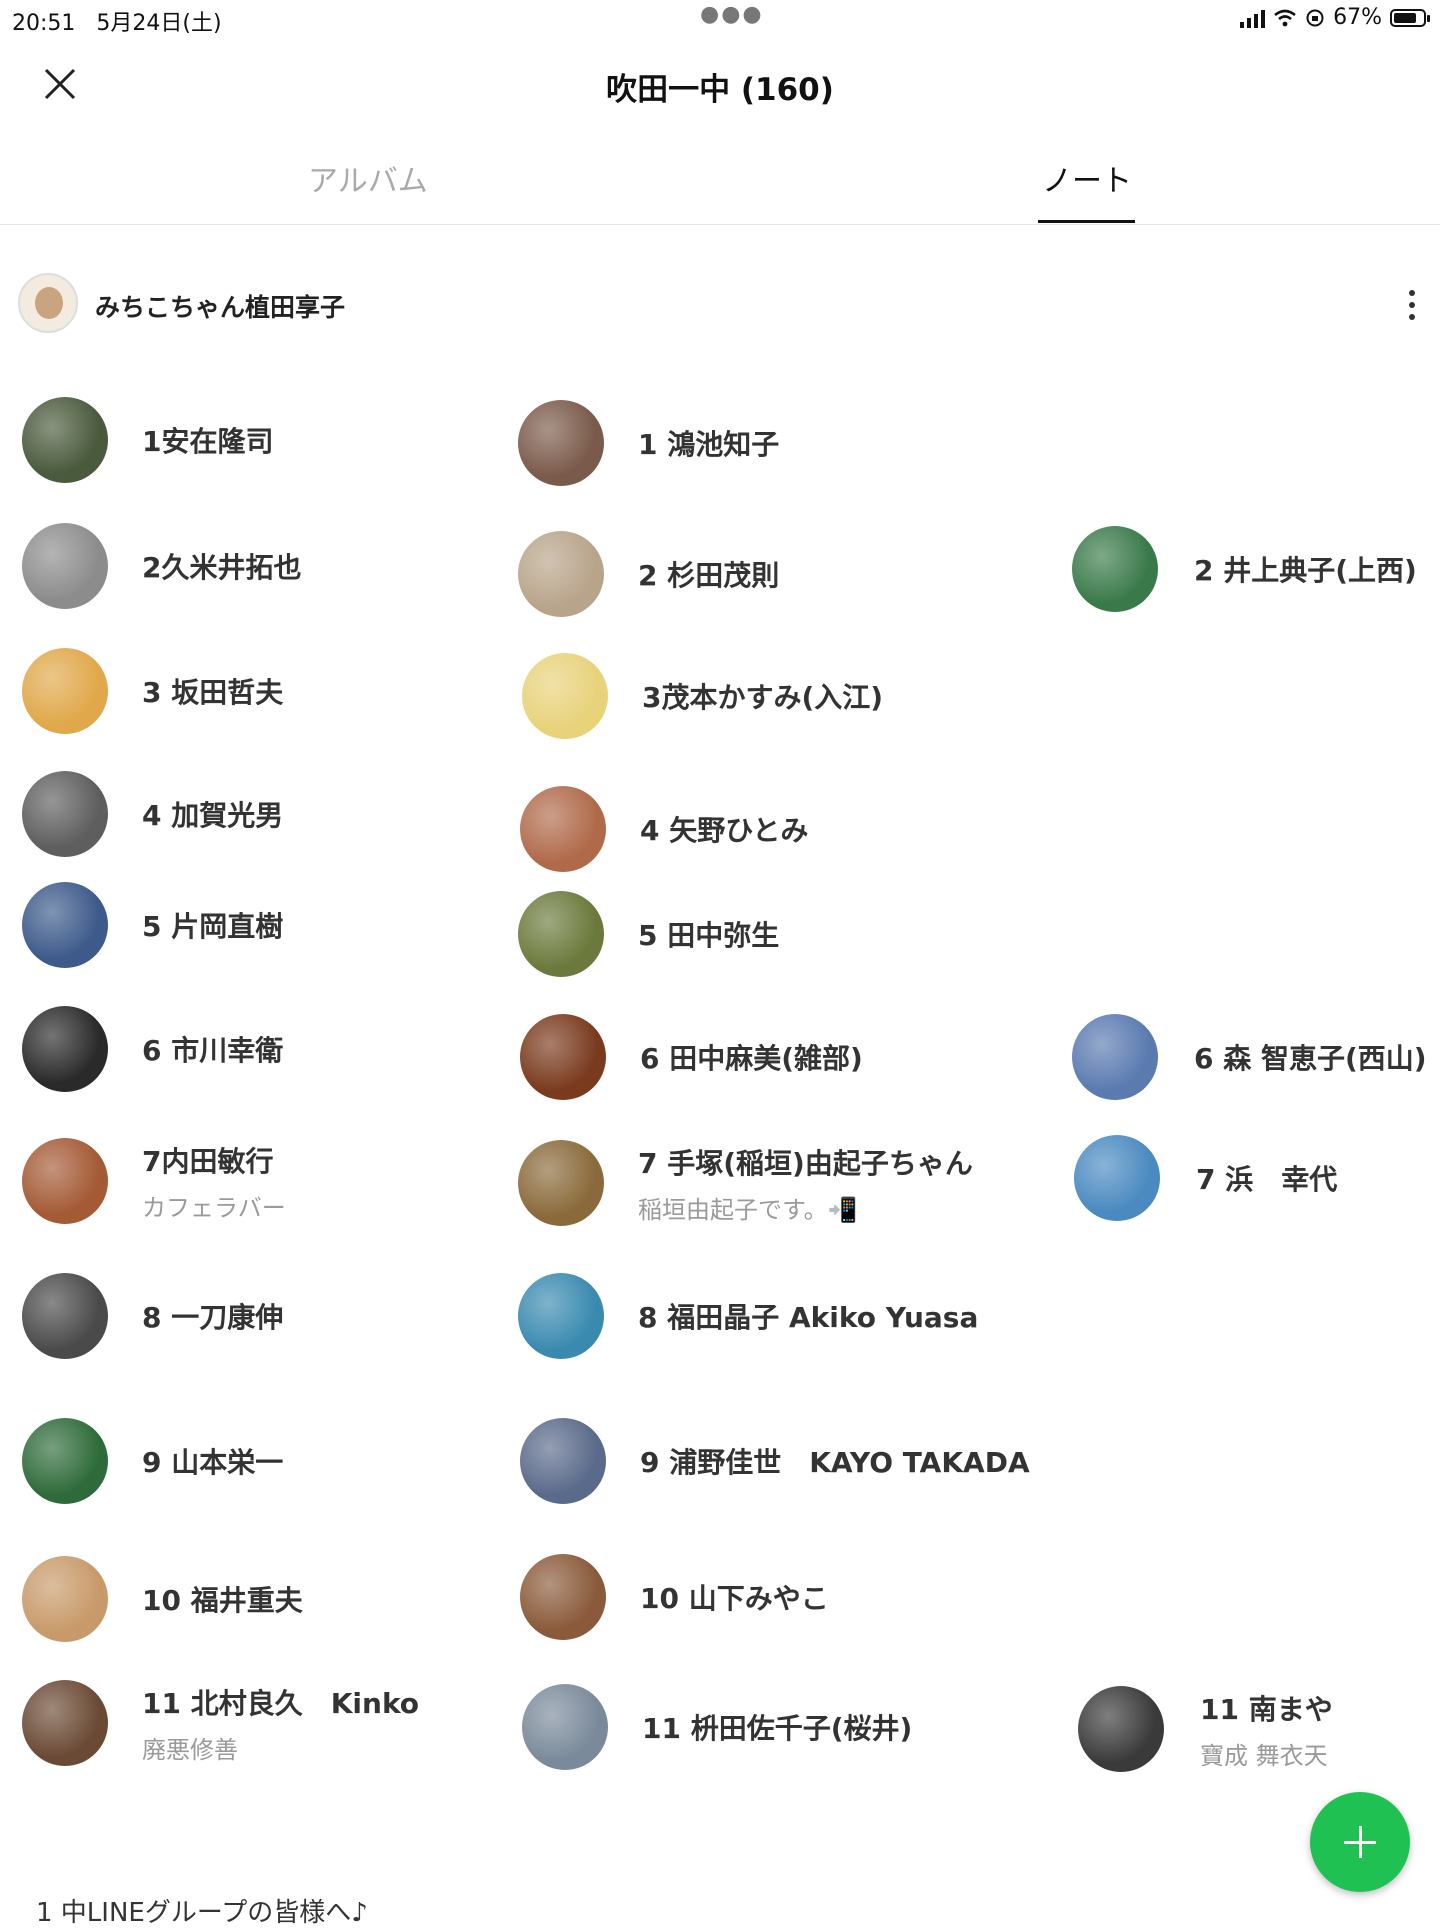 This screenshot has width=1440, height=1929. I want to click on member-entry: 2久米井拓也, so click(161, 566).